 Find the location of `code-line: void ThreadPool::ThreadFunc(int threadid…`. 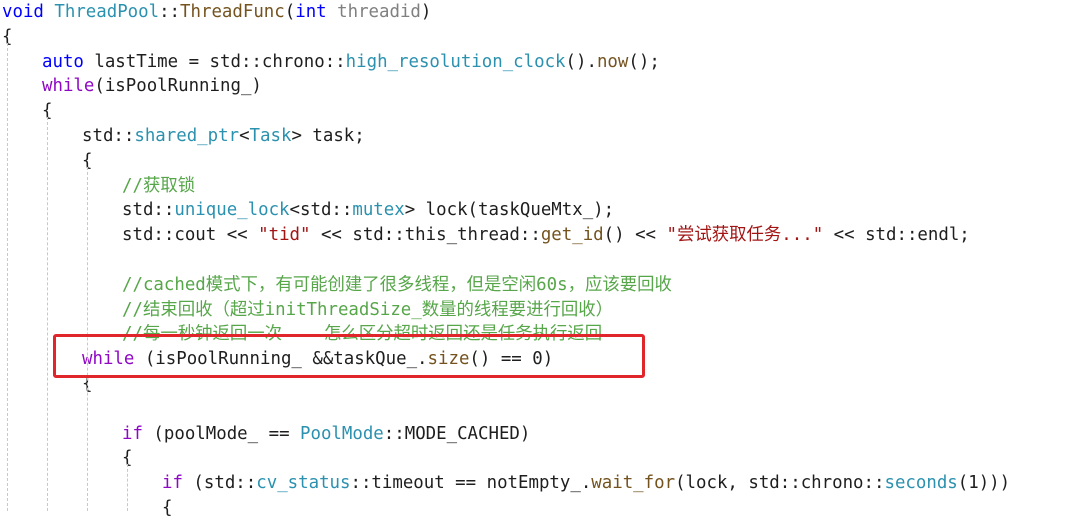

code-line: void ThreadPool::ThreadFunc(int threadid… is located at coordinates (216, 12).